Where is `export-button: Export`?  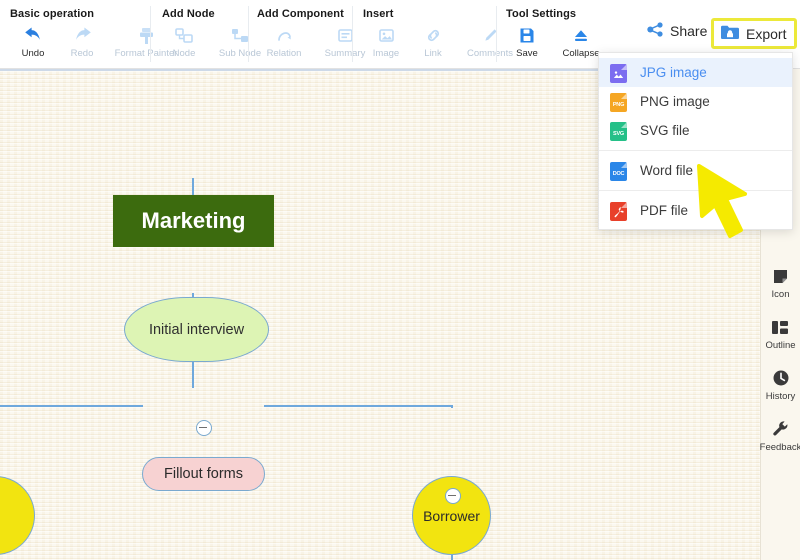 export-button: Export is located at coordinates (754, 33).